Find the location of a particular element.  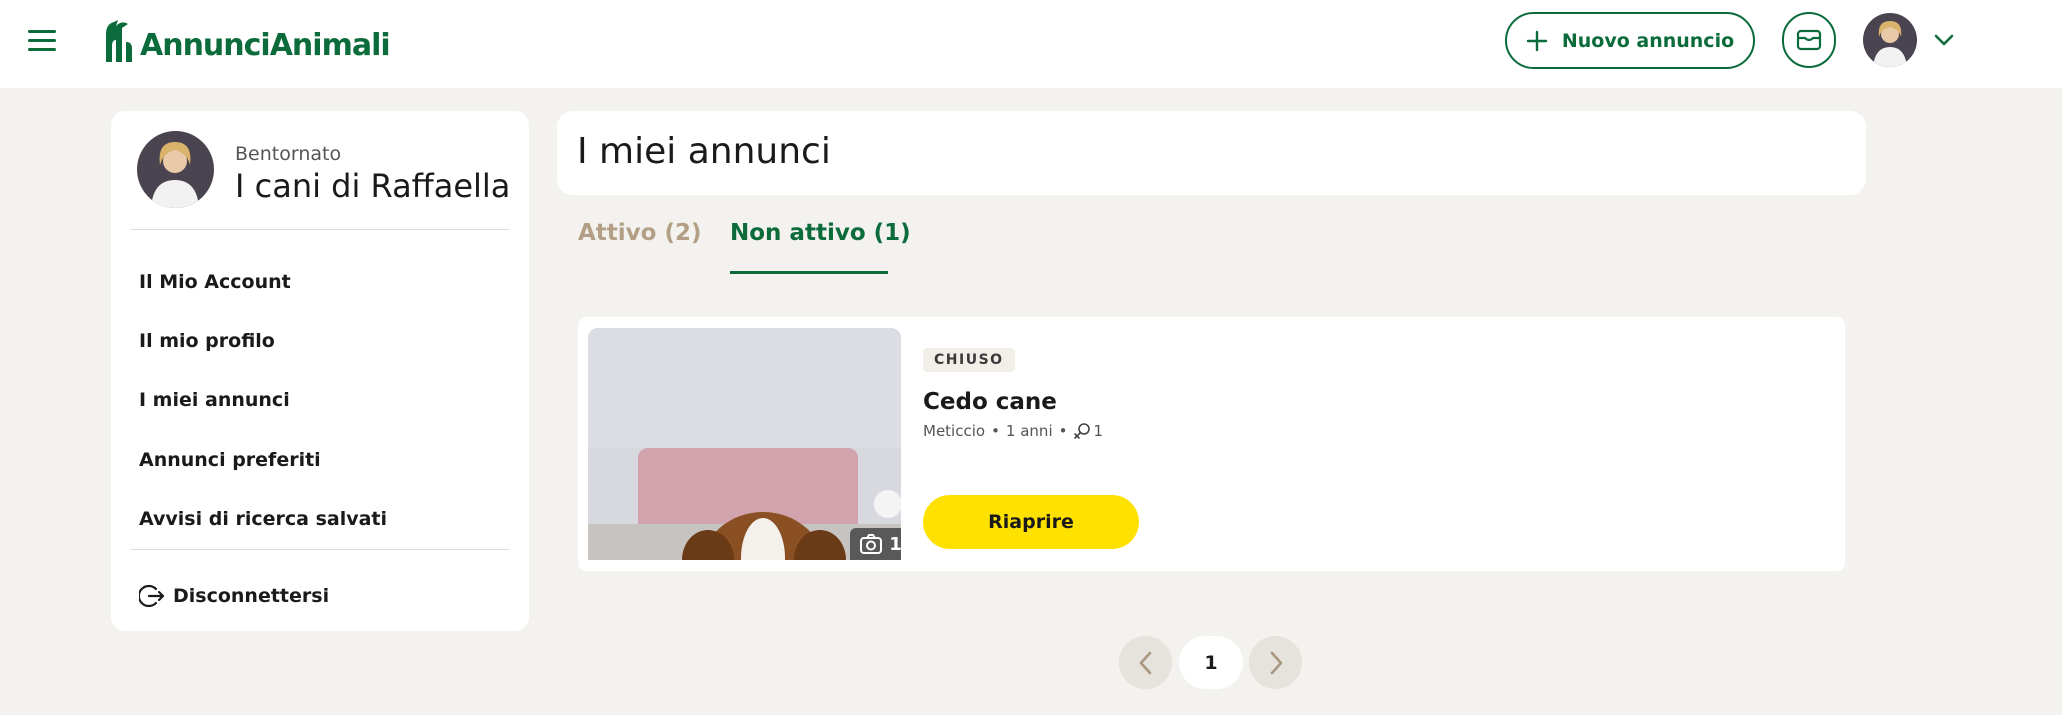

dog-photo is located at coordinates (744, 444).